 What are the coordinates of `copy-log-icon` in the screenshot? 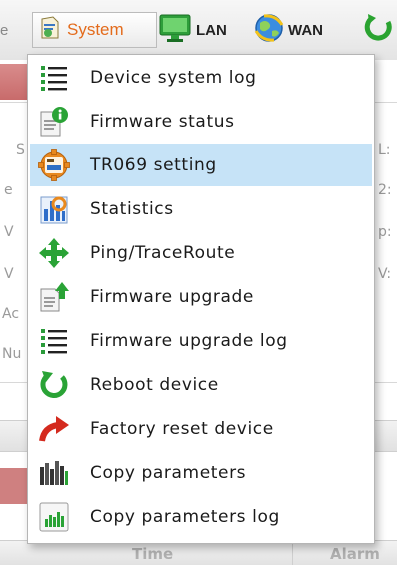 It's located at (54, 517).